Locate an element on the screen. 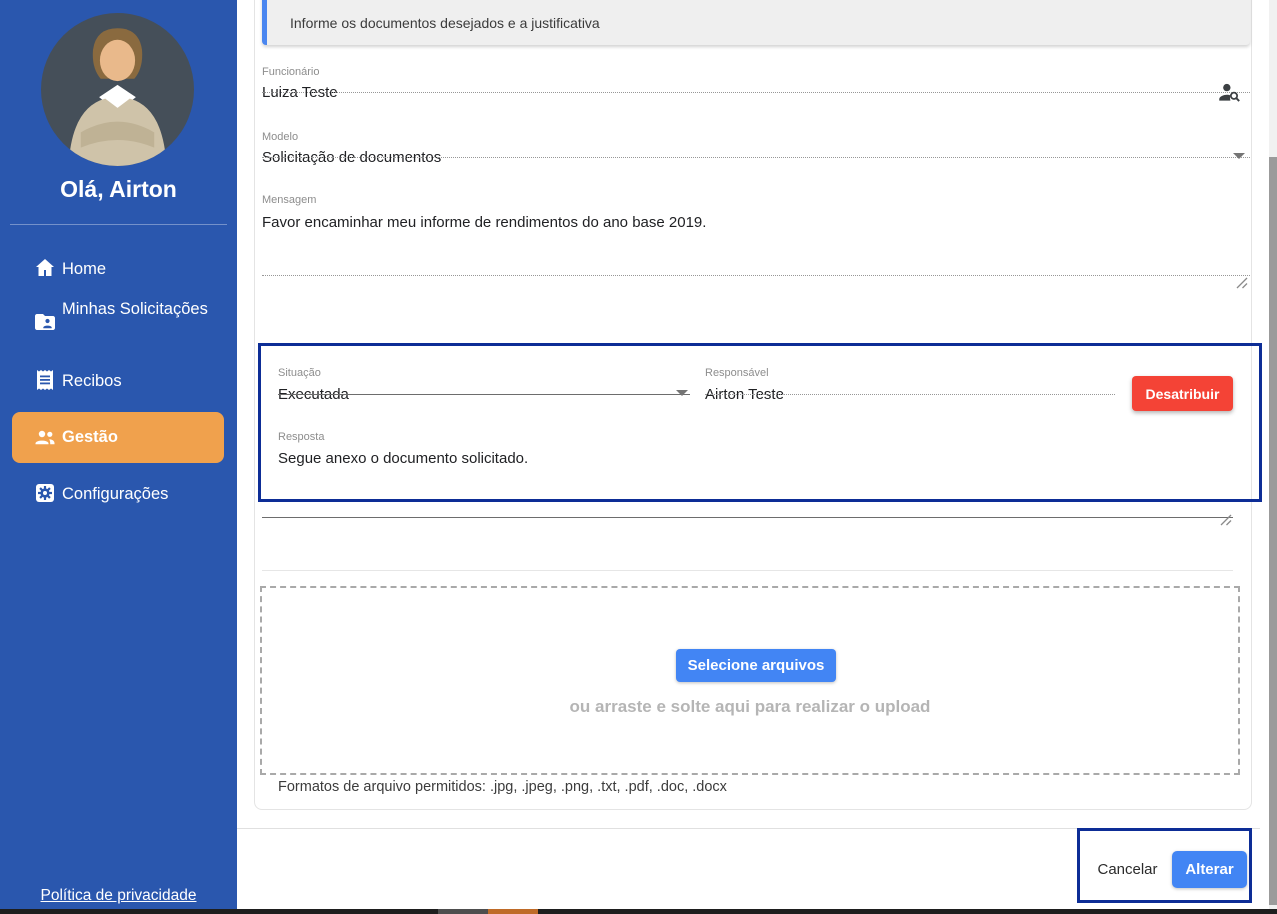 This screenshot has width=1277, height=914. desatribuir-button: Desatribuir is located at coordinates (1182, 393).